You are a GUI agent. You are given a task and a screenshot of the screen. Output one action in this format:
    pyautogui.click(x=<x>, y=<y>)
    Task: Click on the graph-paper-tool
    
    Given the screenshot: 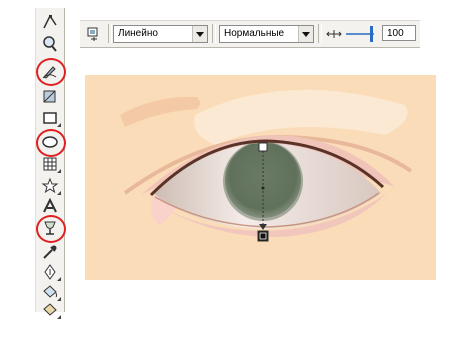 What is the action you would take?
    pyautogui.click(x=50, y=164)
    